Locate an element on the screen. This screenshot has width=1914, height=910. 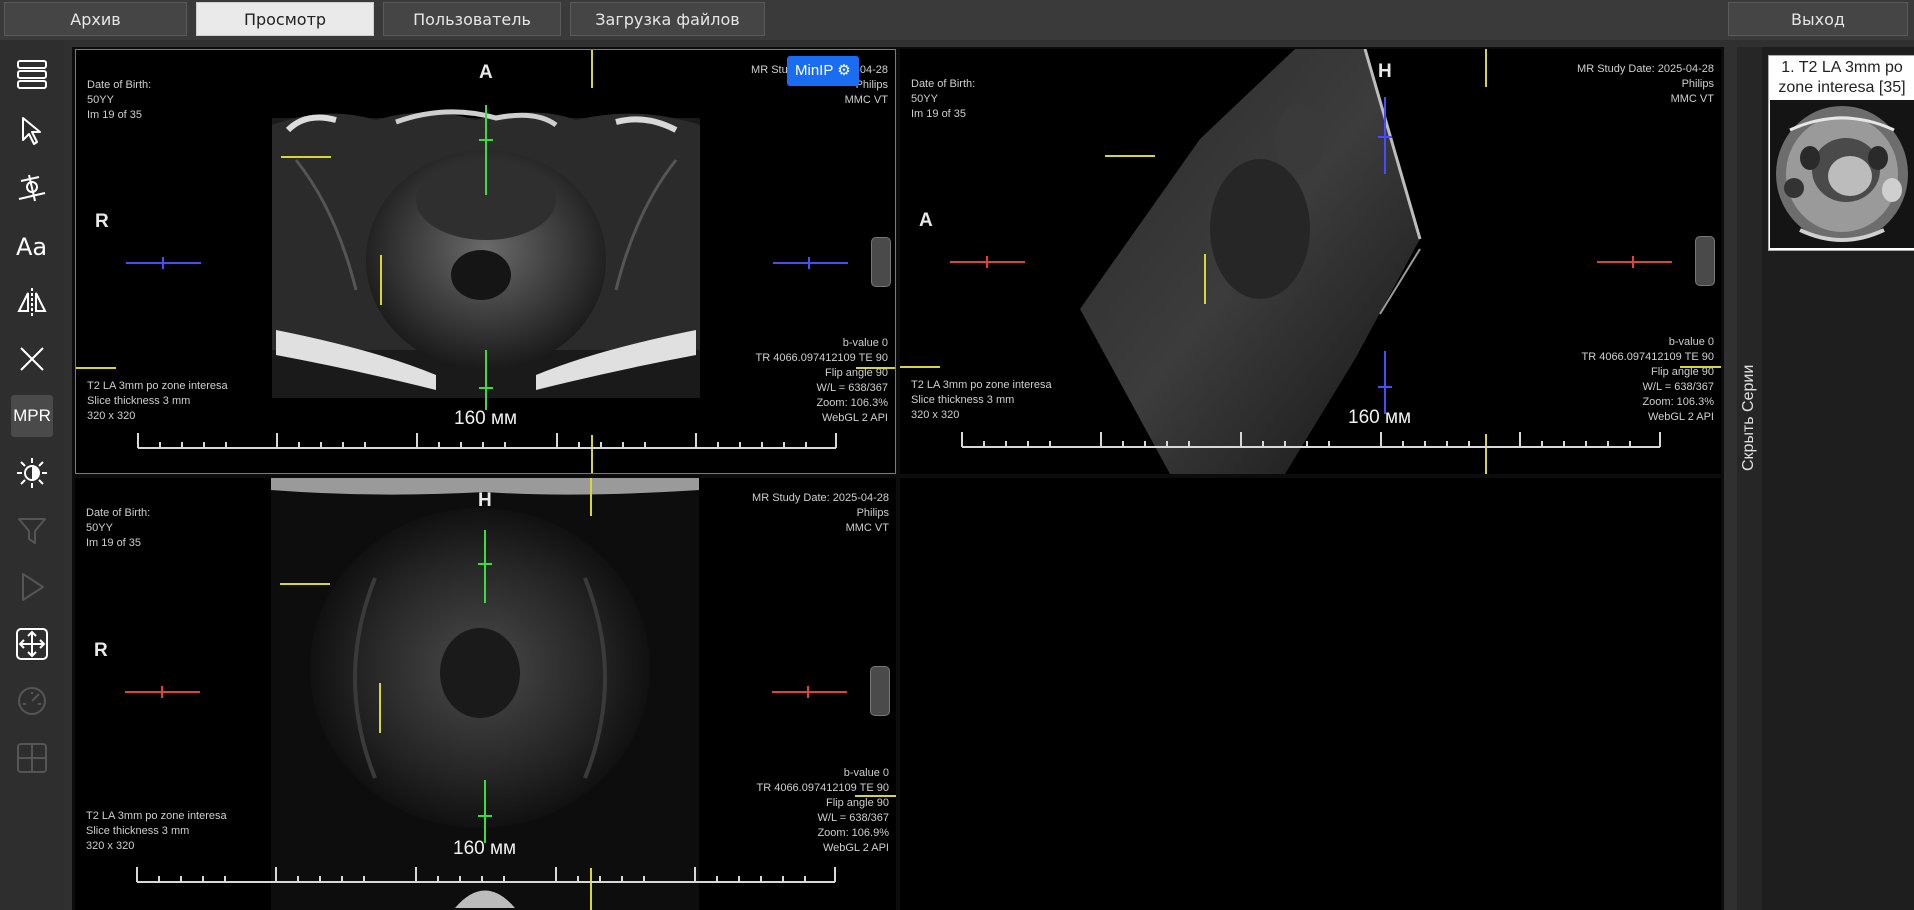
hide-series-strip is located at coordinates (1749, 478).